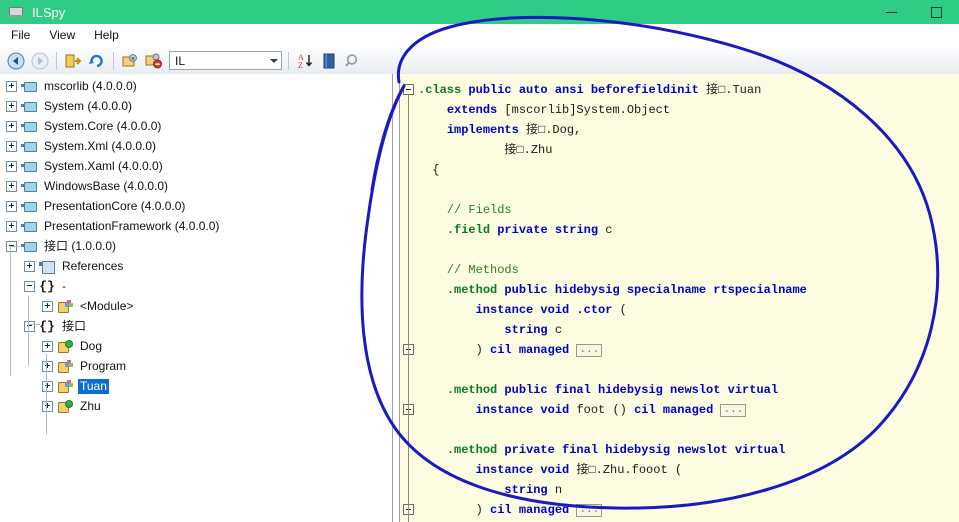 This screenshot has height=522, width=959. I want to click on search-button, so click(353, 60).